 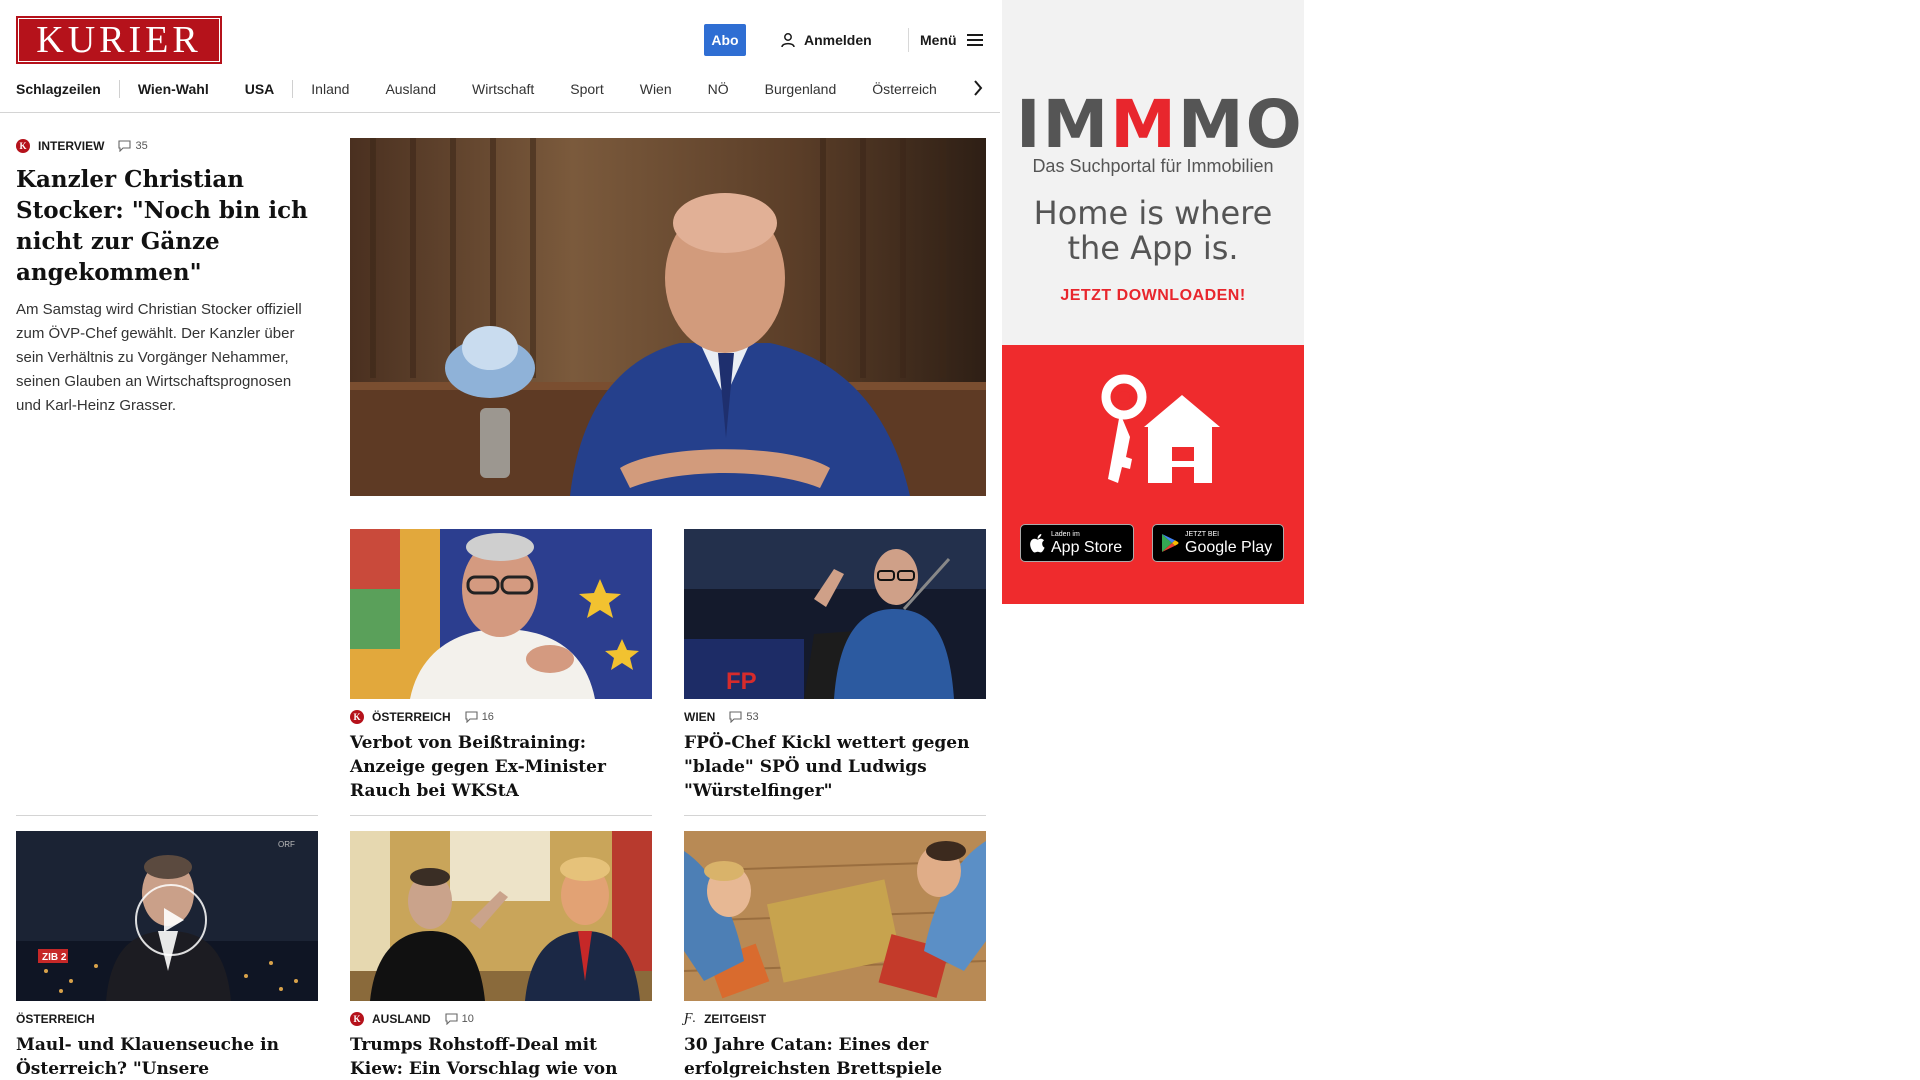 What do you see at coordinates (330, 89) in the screenshot?
I see `nav-item-inland: Inland` at bounding box center [330, 89].